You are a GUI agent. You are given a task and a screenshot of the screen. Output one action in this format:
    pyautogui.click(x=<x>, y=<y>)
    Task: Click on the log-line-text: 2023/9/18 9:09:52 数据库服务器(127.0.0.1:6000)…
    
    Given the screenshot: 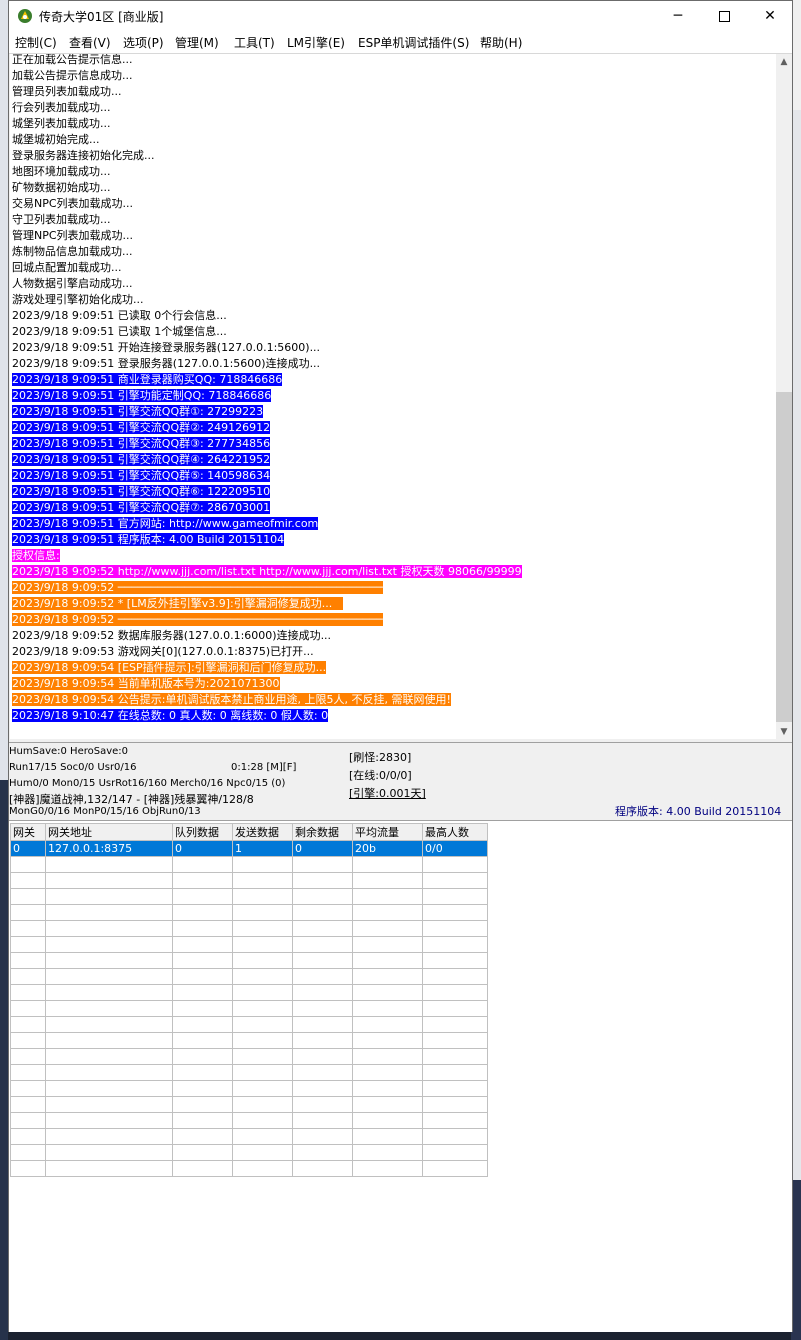 What is the action you would take?
    pyautogui.click(x=172, y=635)
    